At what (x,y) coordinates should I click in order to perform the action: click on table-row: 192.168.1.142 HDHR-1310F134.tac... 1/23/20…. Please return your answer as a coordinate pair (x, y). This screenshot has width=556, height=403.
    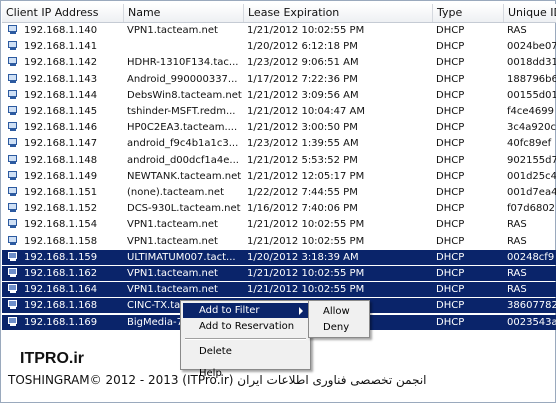
    Looking at the image, I should click on (279, 62).